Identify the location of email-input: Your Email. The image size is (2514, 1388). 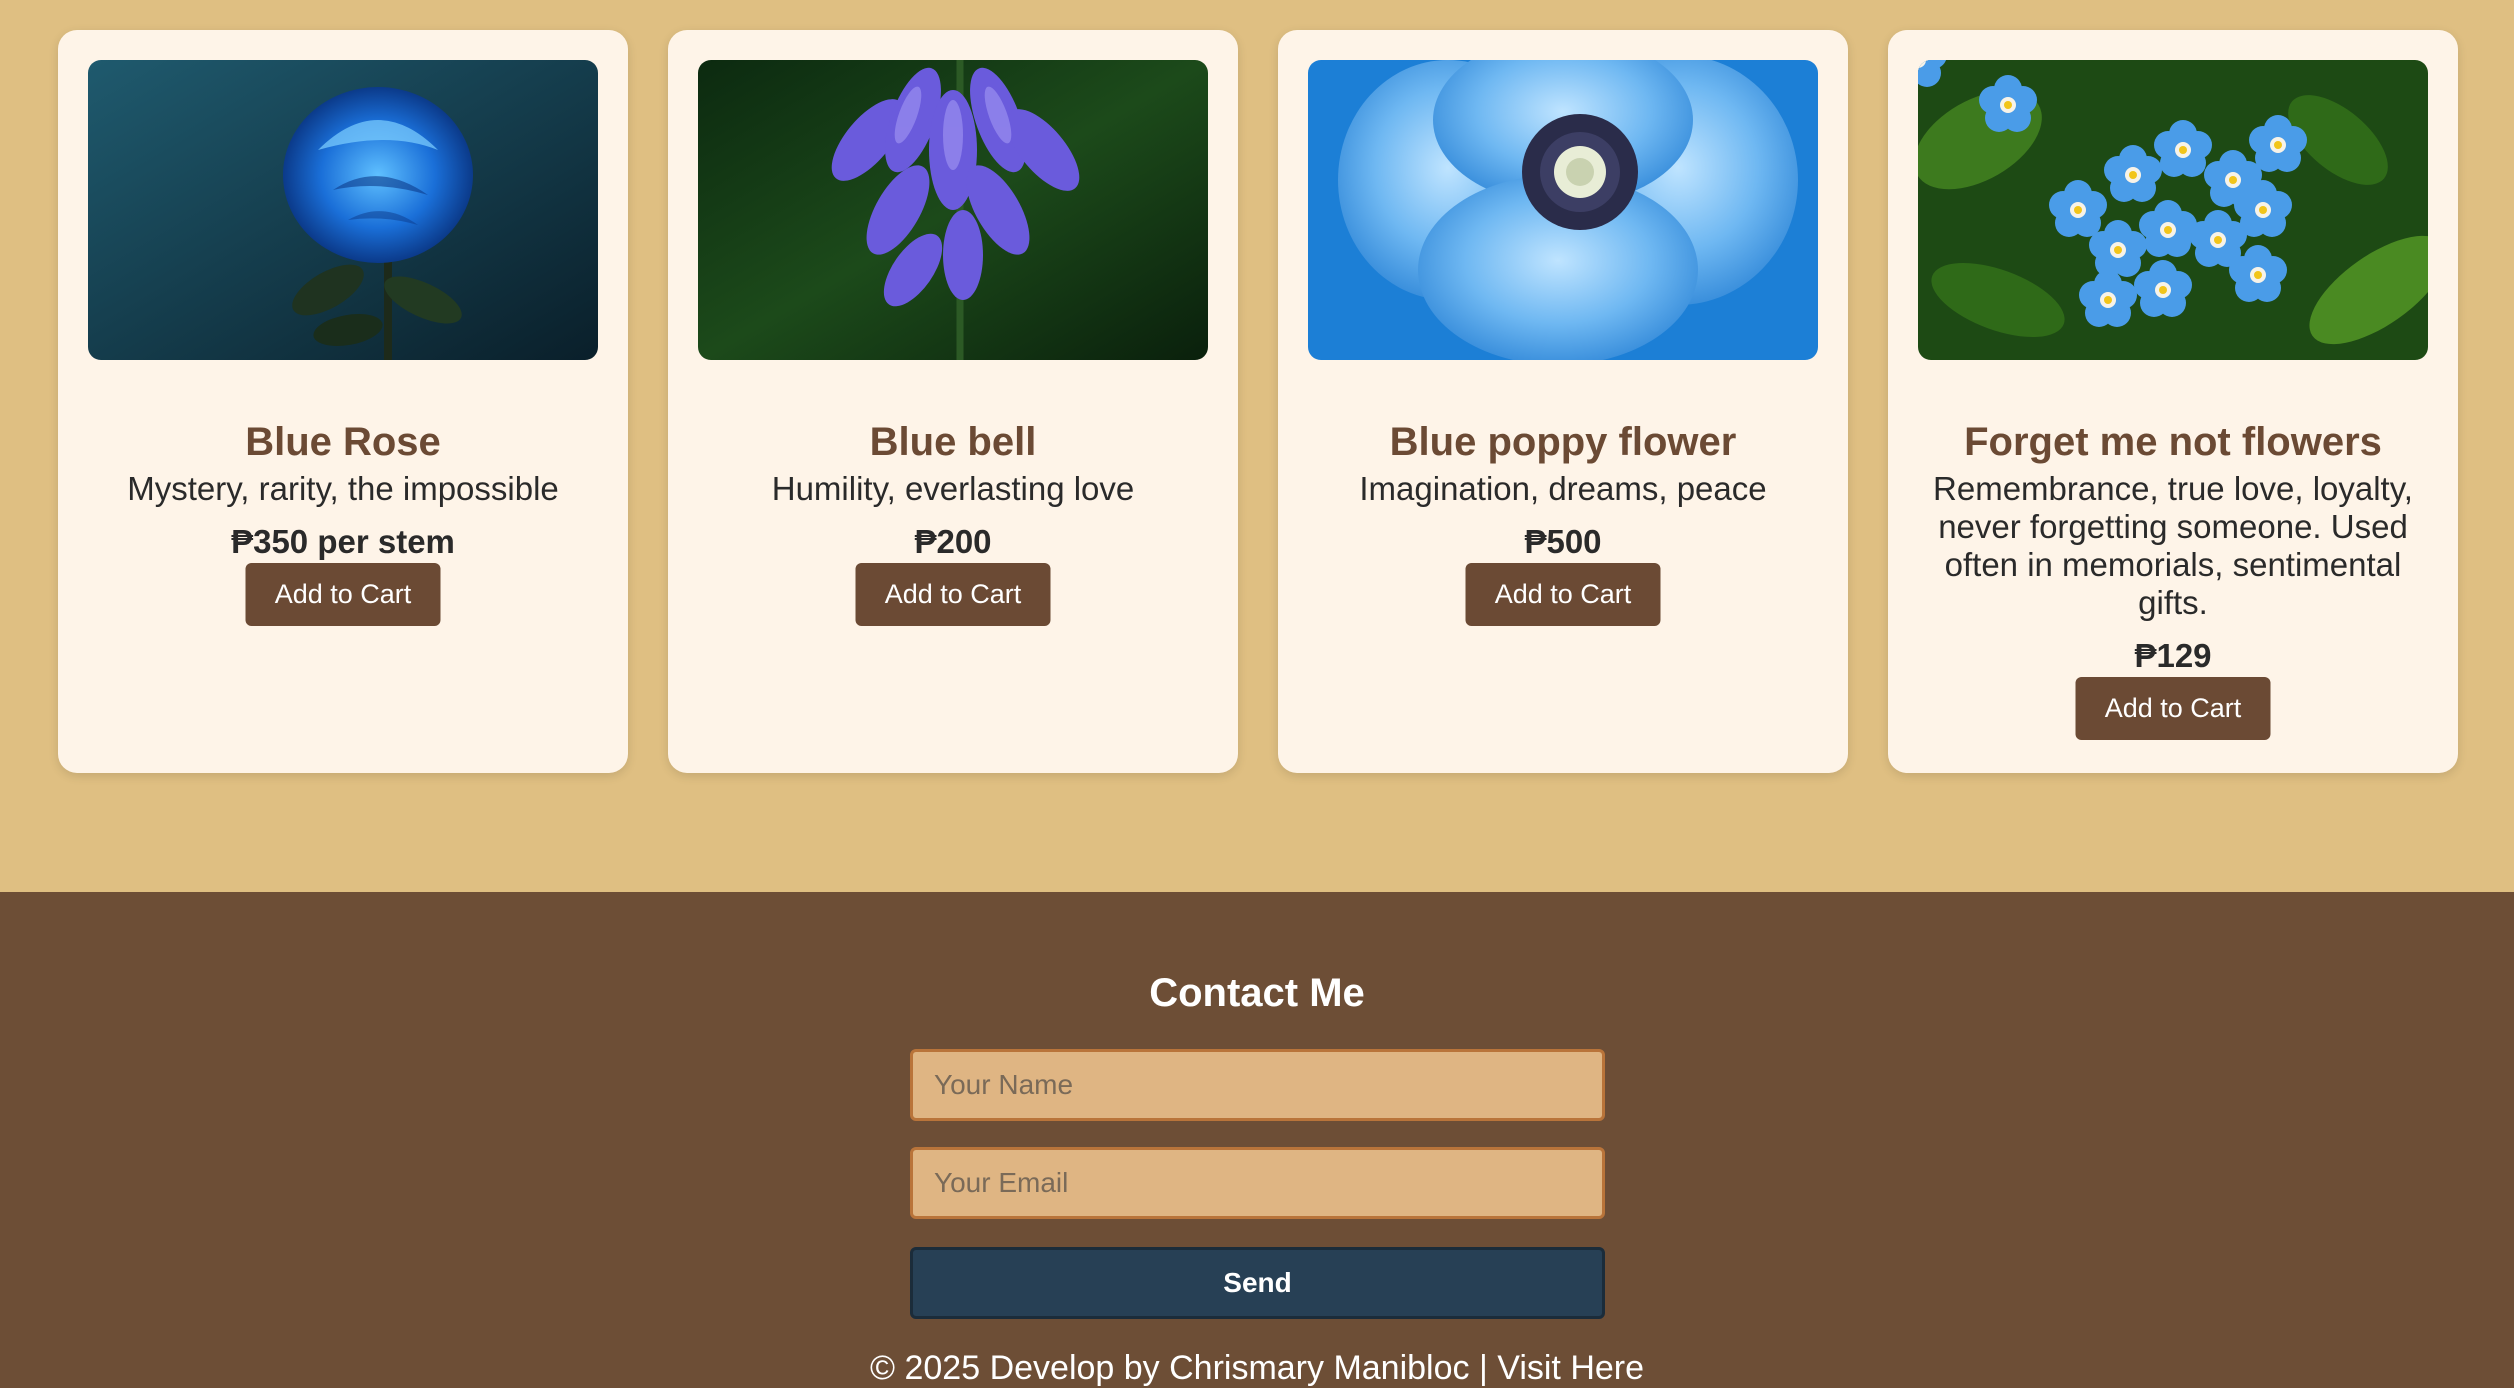
(1257, 1183).